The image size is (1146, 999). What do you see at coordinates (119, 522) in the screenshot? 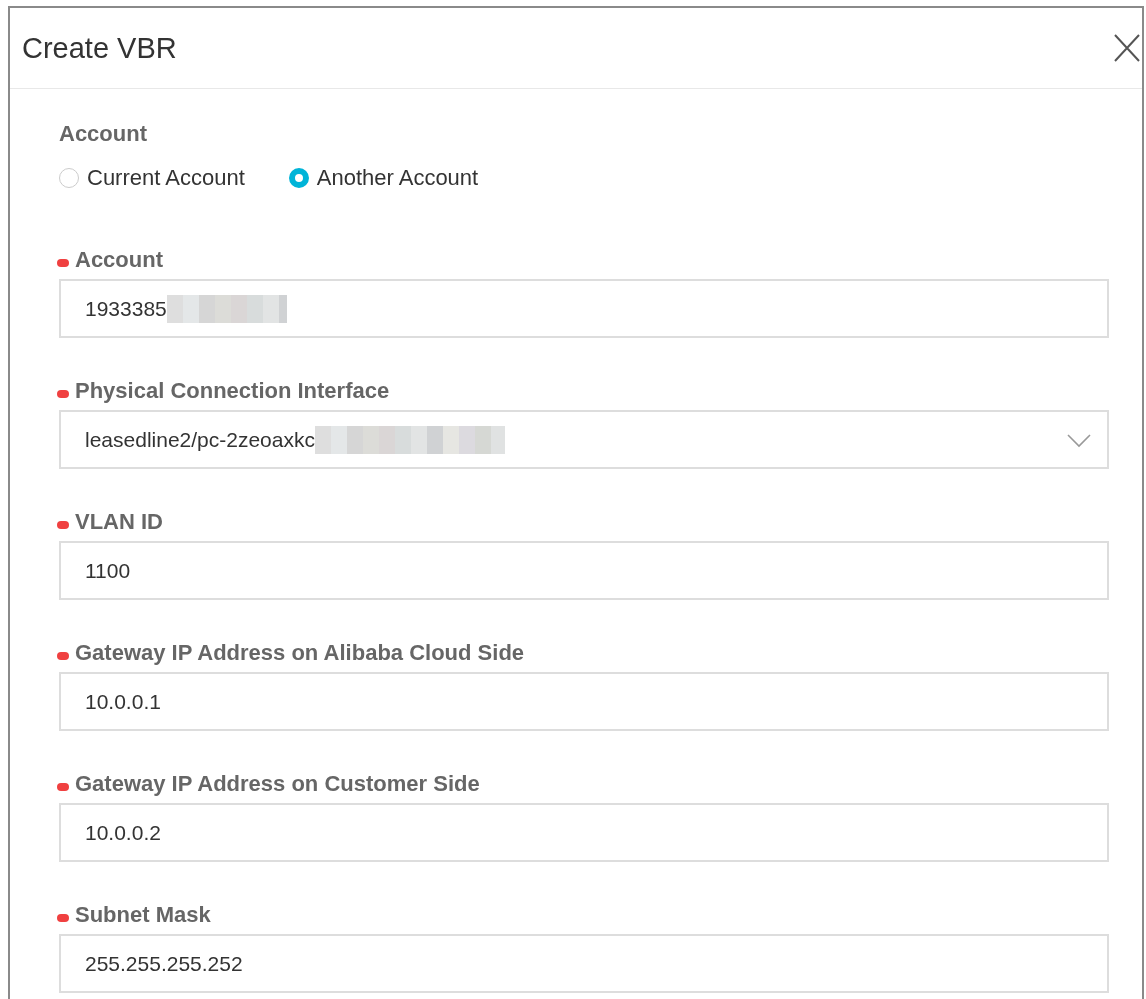
I see `field-label: VLAN ID` at bounding box center [119, 522].